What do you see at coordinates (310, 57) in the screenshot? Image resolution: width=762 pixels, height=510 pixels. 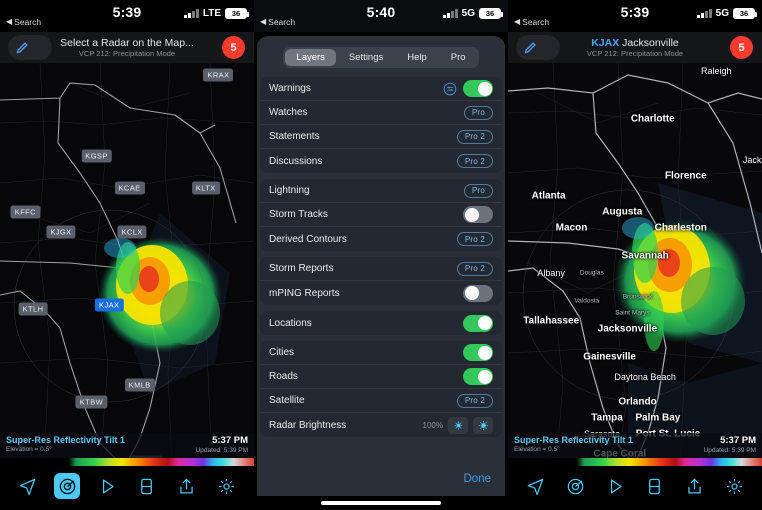 I see `tab-layers: Layers` at bounding box center [310, 57].